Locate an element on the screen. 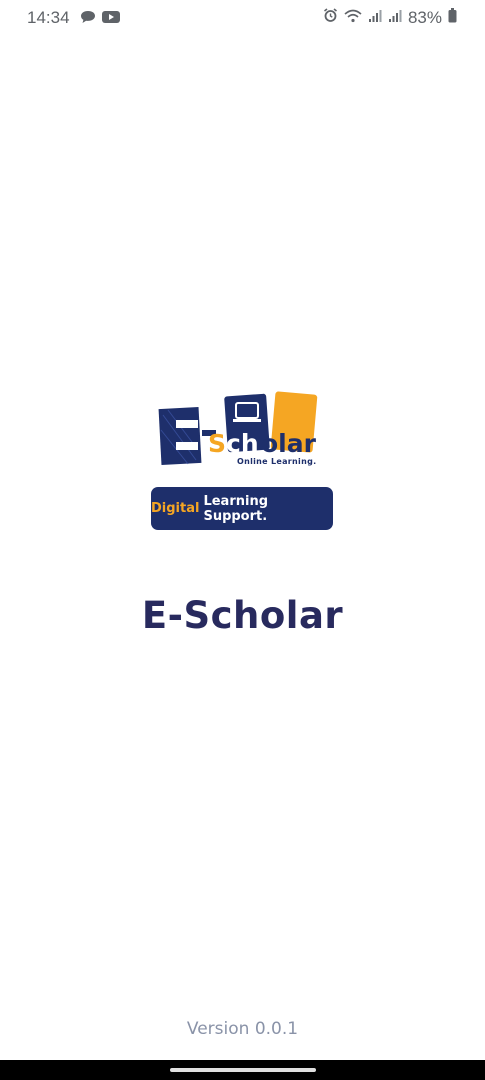 The image size is (485, 1080). tagline-banner: Digital Learning Support. is located at coordinates (242, 508).